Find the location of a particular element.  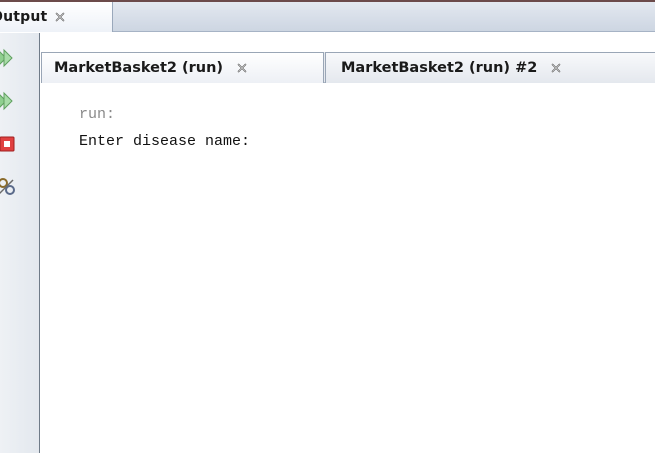

rerun-with-options-icon is located at coordinates (8, 101).